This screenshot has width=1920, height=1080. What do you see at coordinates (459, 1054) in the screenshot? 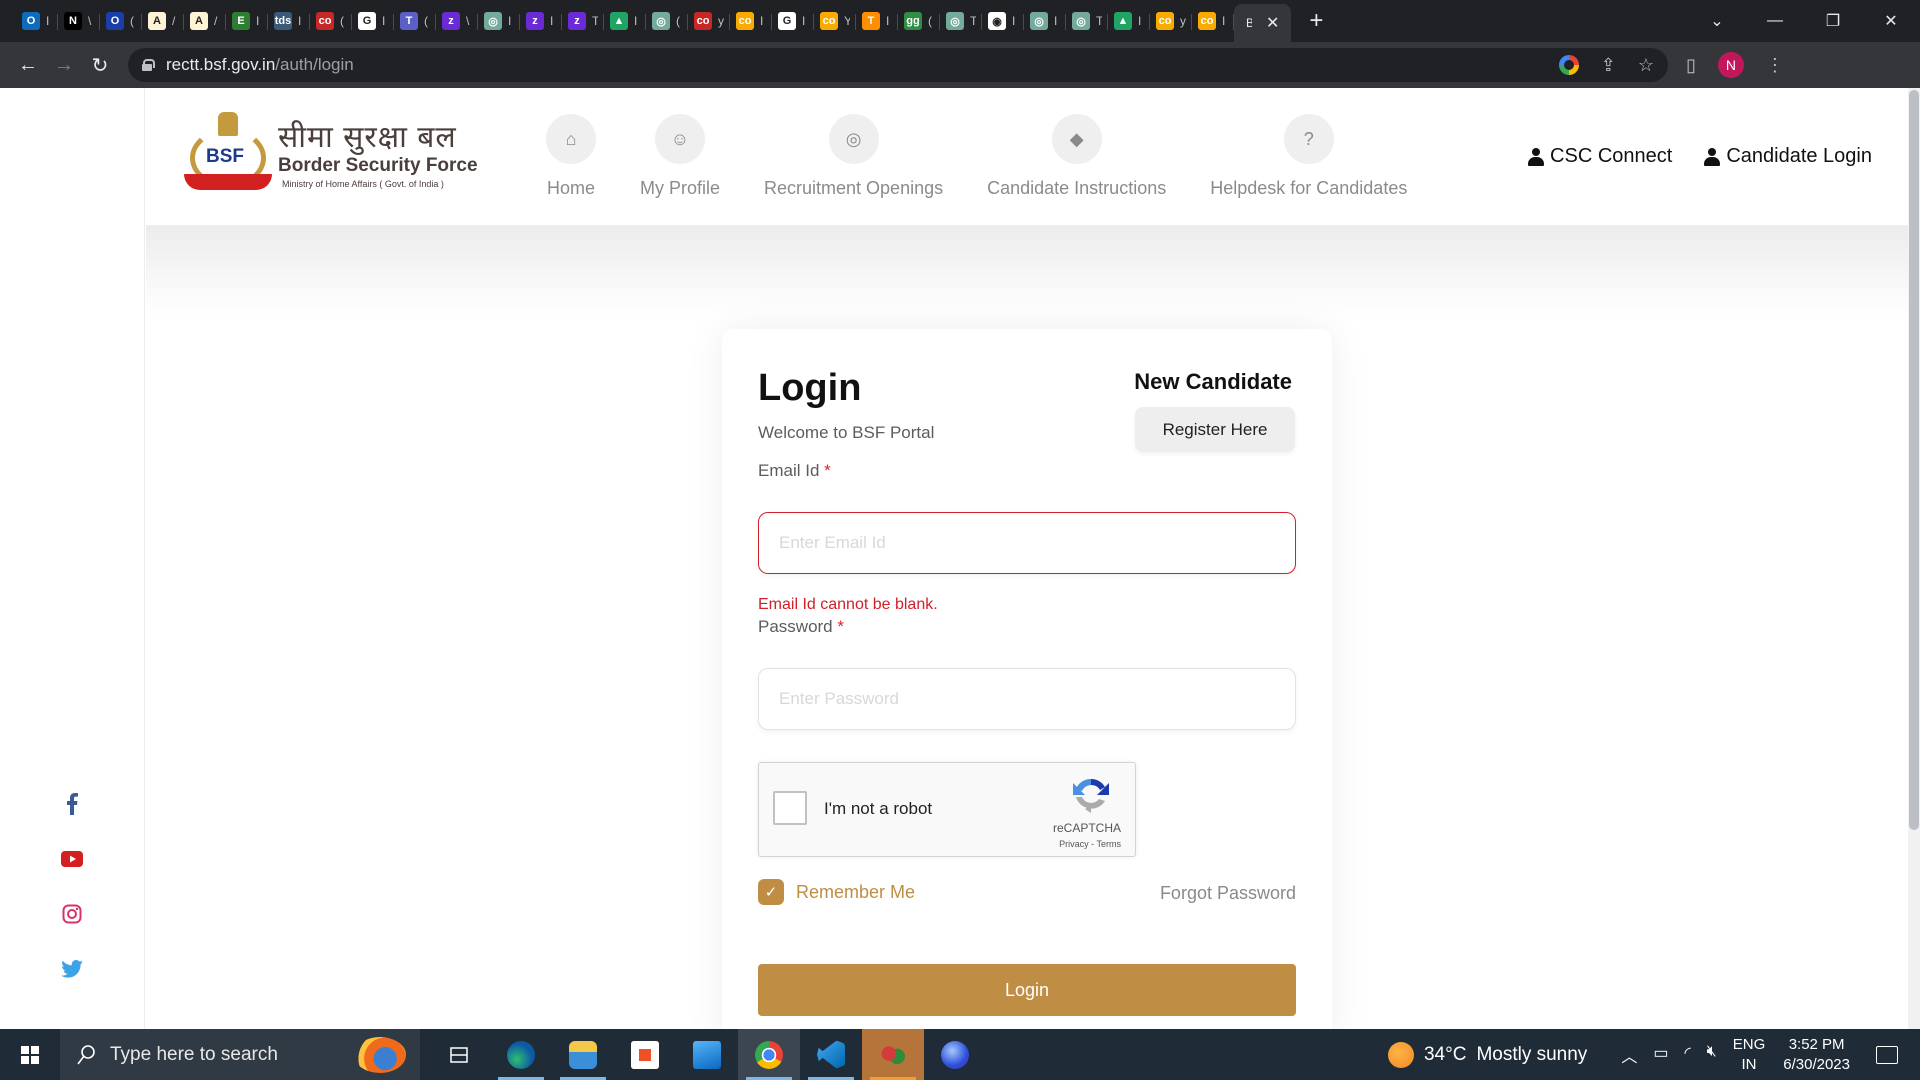
I see `task-view-button` at bounding box center [459, 1054].